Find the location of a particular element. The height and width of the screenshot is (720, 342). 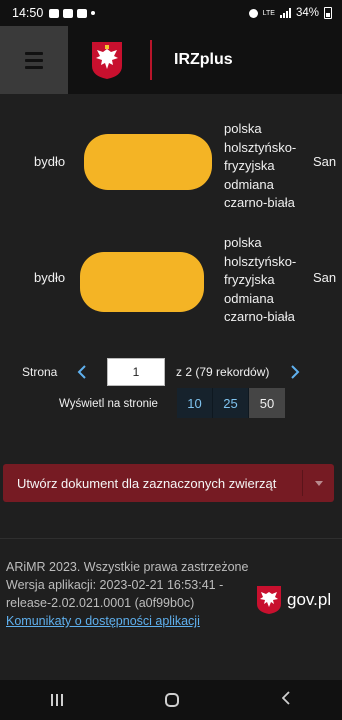

recent-apps-button is located at coordinates (57, 700).